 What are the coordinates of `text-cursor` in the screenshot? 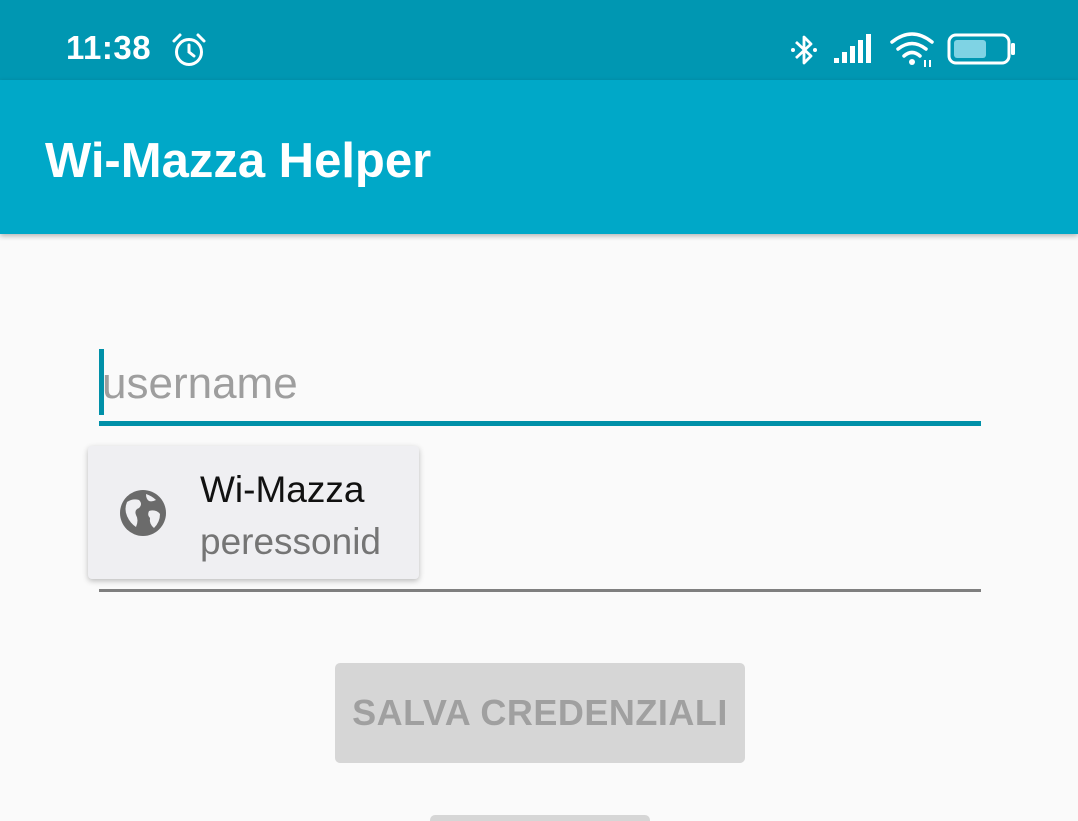 It's located at (101, 382).